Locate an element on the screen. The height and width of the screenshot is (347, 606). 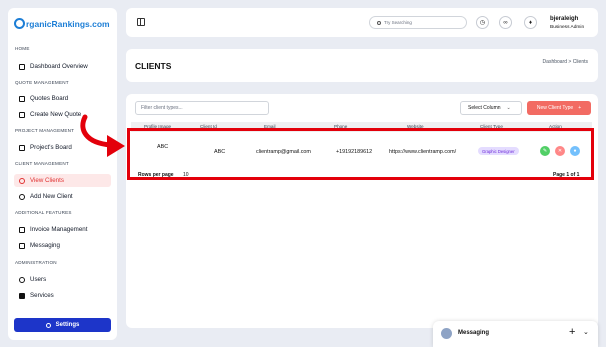
messaging-widget: Messaging + ⌄ is located at coordinates (515, 334).